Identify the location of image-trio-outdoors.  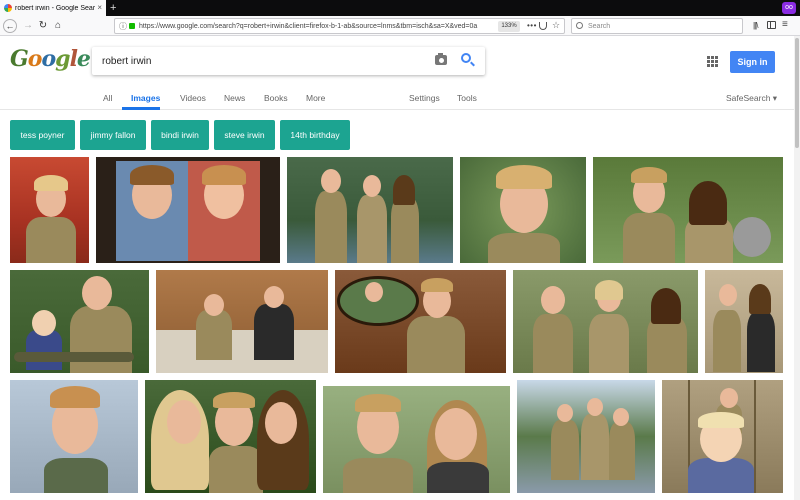
(586, 436).